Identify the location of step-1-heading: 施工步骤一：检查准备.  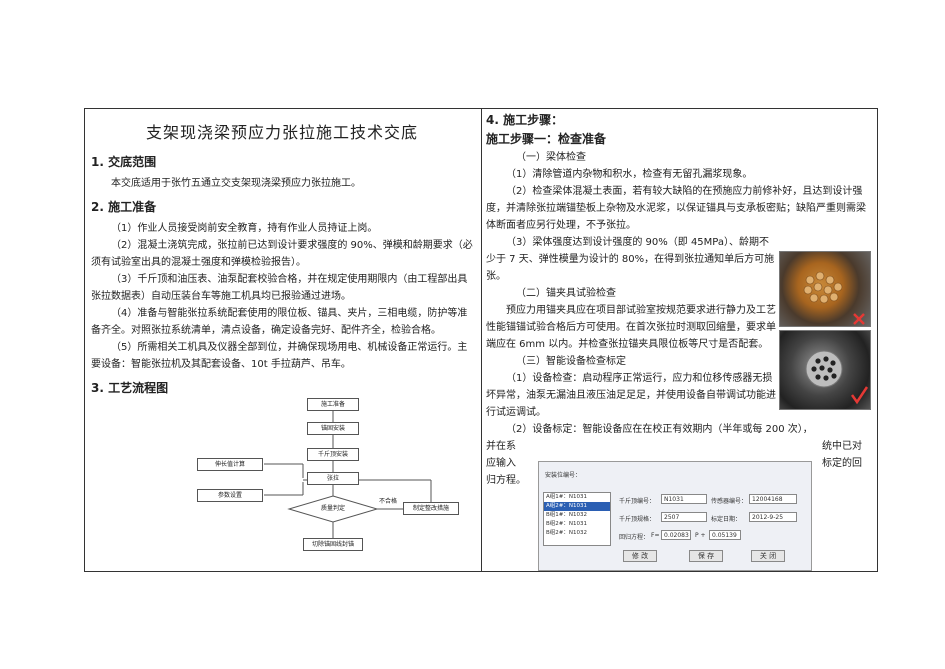
(546, 139).